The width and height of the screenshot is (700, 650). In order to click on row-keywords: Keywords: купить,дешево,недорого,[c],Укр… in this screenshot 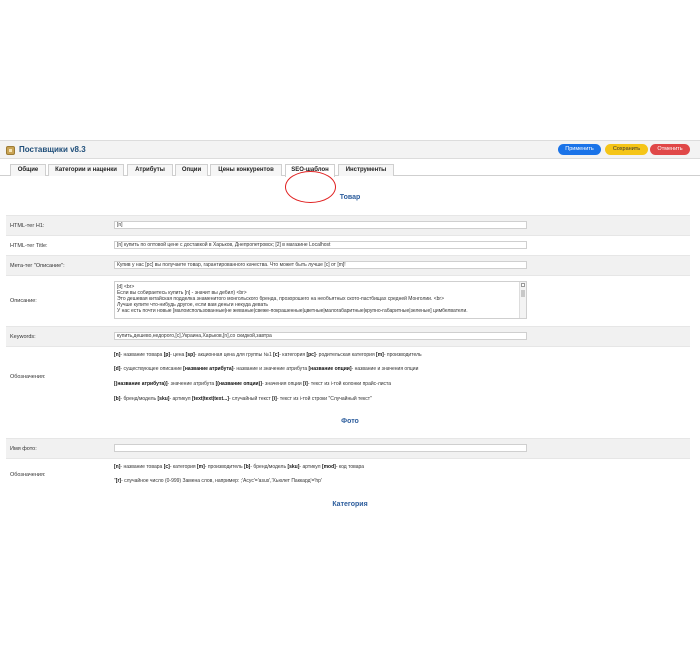, I will do `click(348, 336)`.